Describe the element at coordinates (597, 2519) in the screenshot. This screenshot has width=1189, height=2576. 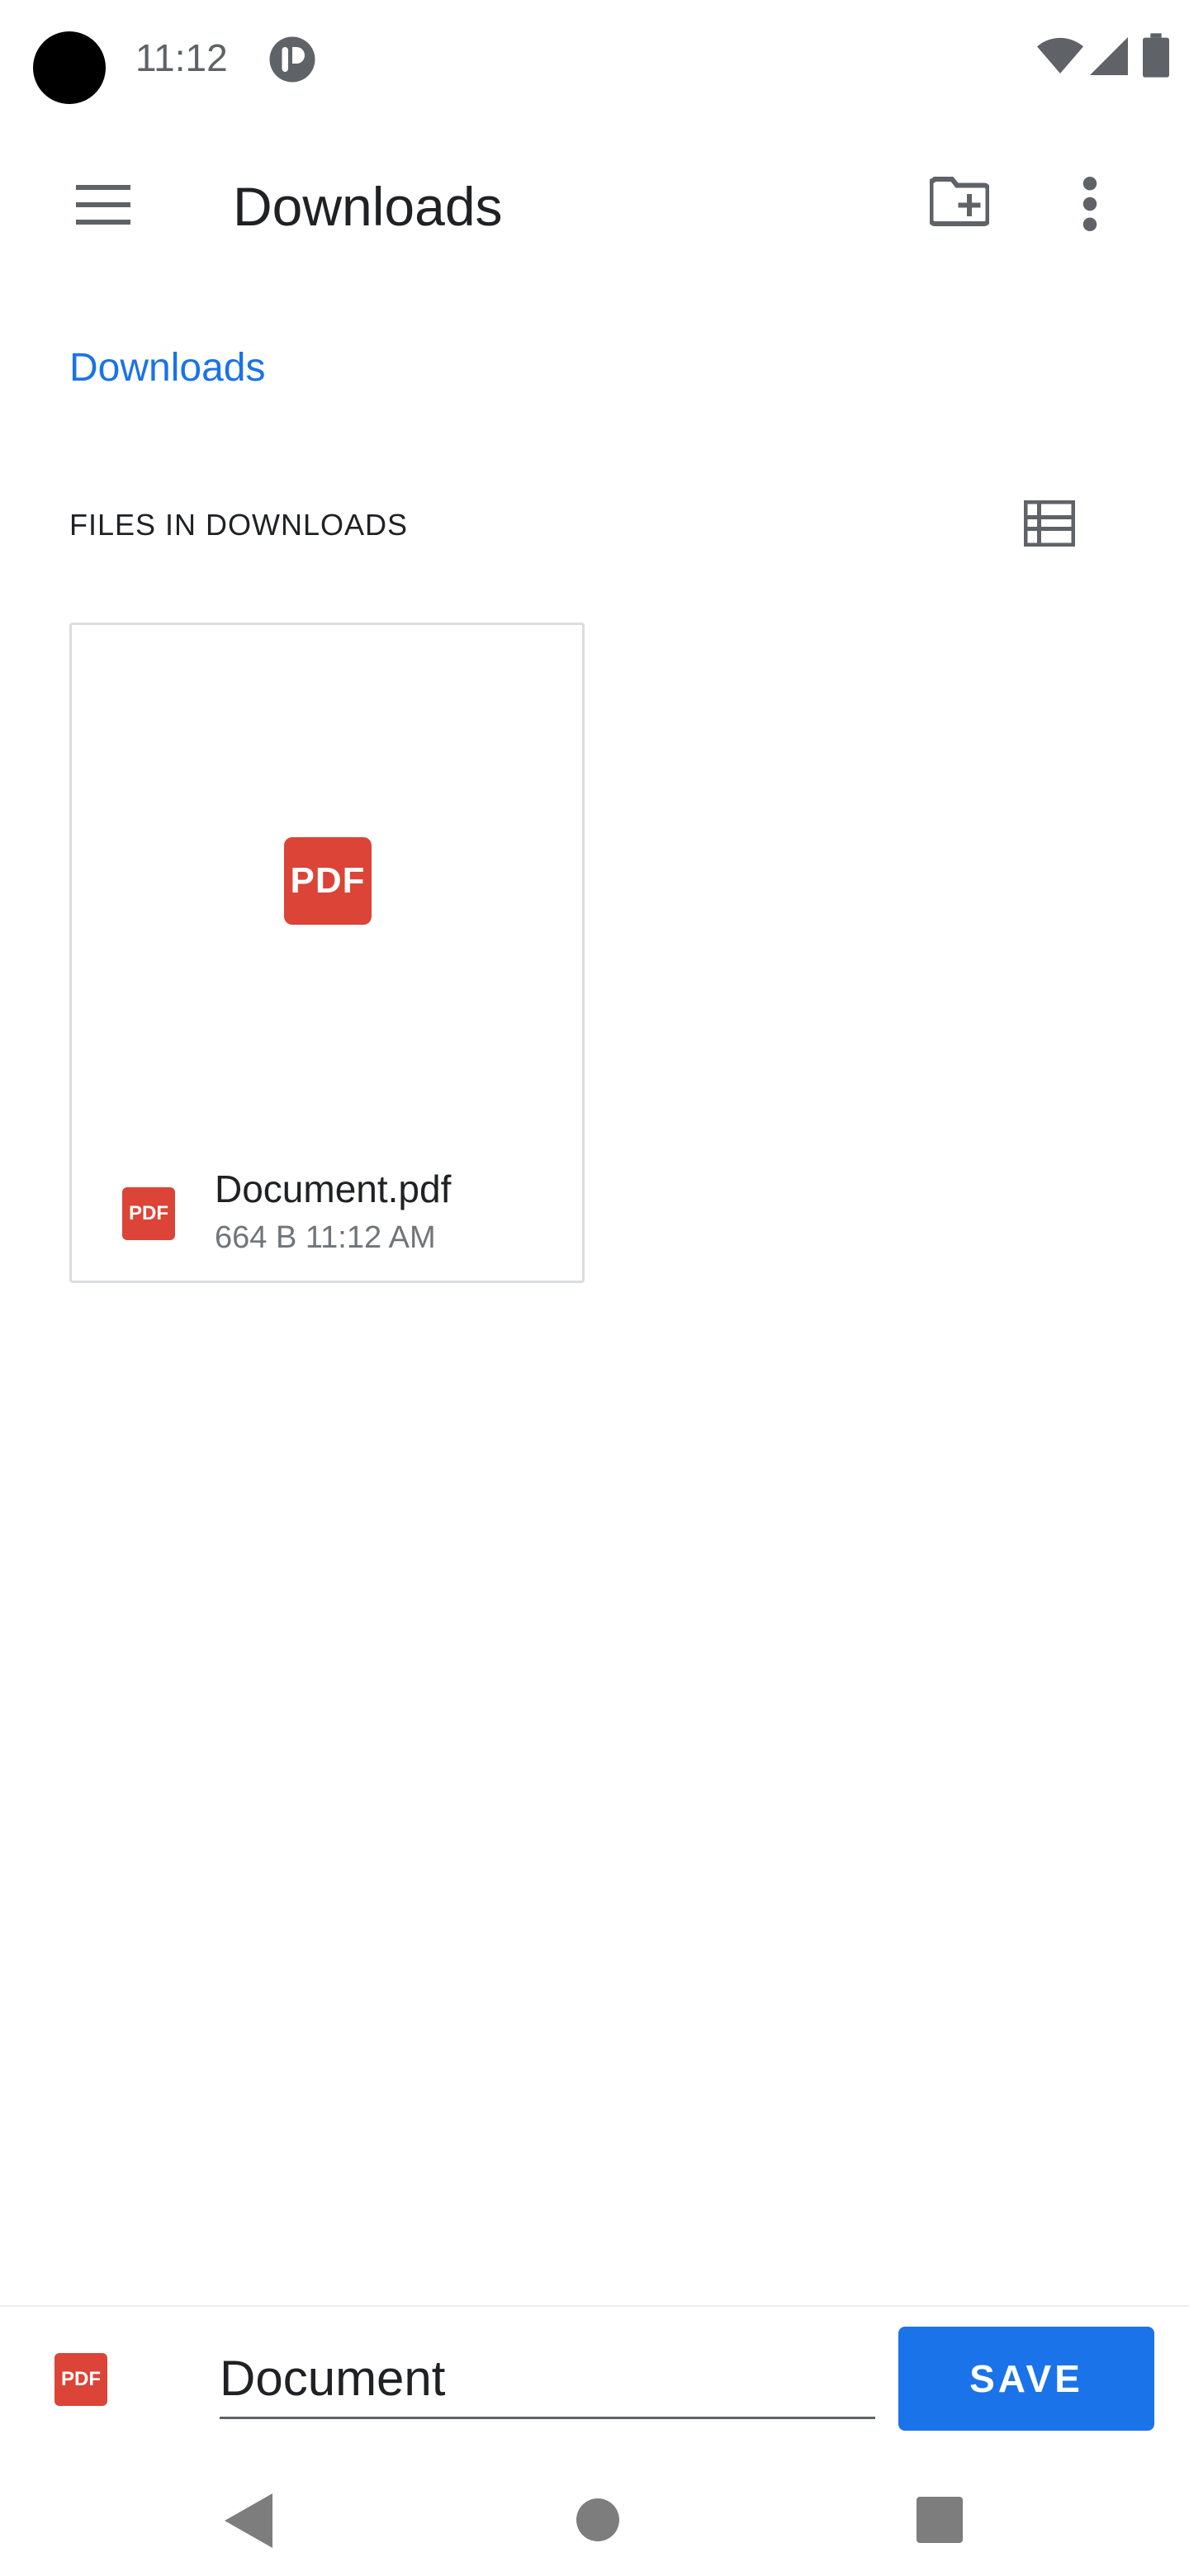
I see `nav-home-icon` at that location.